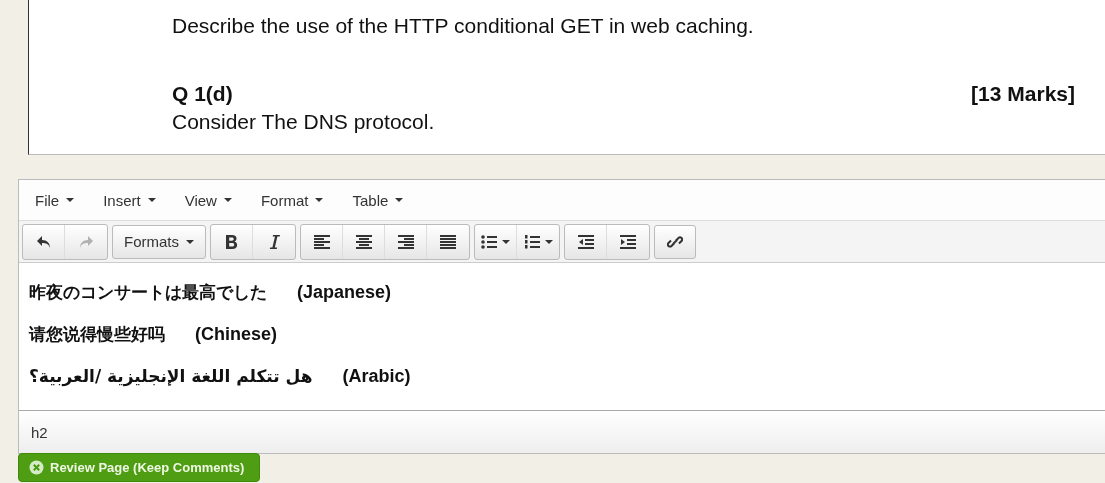  Describe the element at coordinates (36, 467) in the screenshot. I see `close-icon` at that location.